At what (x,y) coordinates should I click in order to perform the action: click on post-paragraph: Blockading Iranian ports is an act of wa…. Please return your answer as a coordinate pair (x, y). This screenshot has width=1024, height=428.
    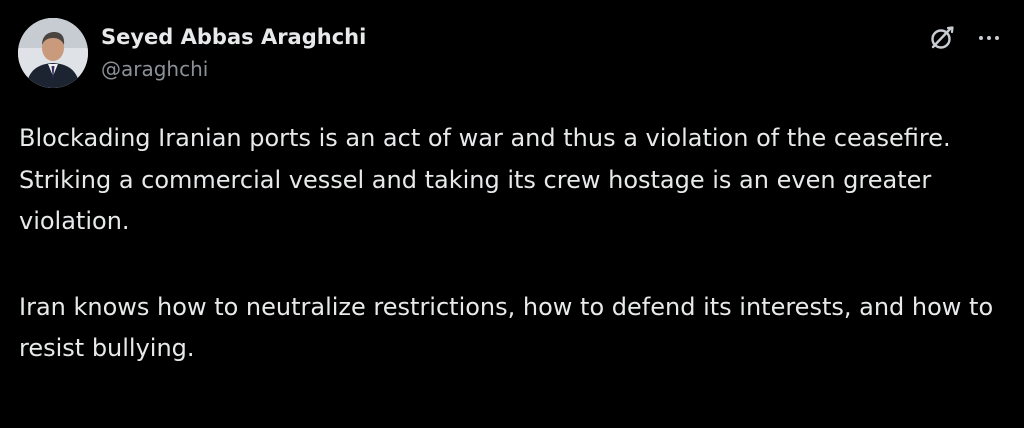
    Looking at the image, I should click on (485, 138).